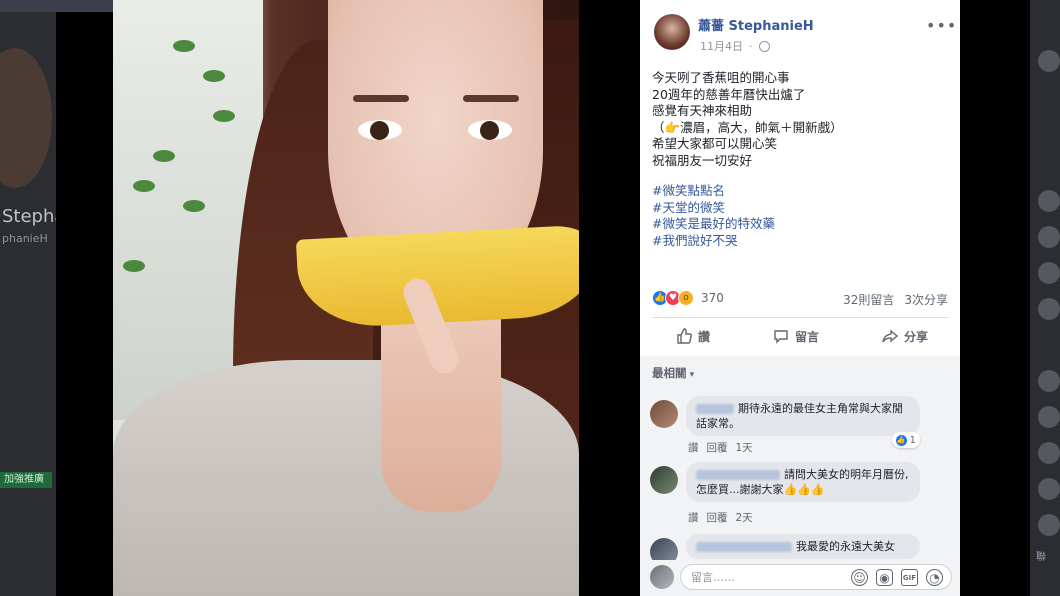 This screenshot has width=1060, height=596. Describe the element at coordinates (684, 336) in the screenshot. I see `thumbs-up-icon` at that location.